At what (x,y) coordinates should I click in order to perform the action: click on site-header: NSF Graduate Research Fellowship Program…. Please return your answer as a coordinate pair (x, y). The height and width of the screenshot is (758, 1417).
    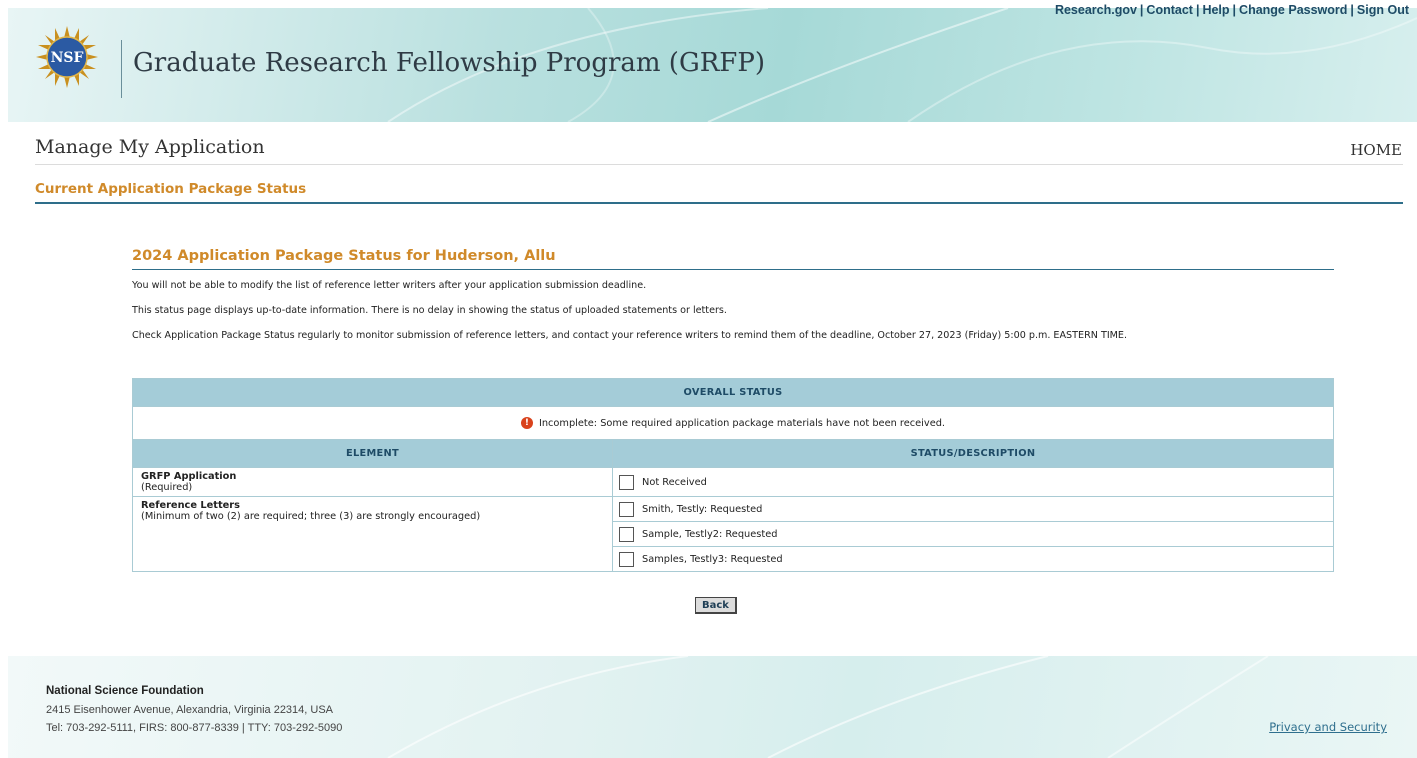
    Looking at the image, I should click on (712, 65).